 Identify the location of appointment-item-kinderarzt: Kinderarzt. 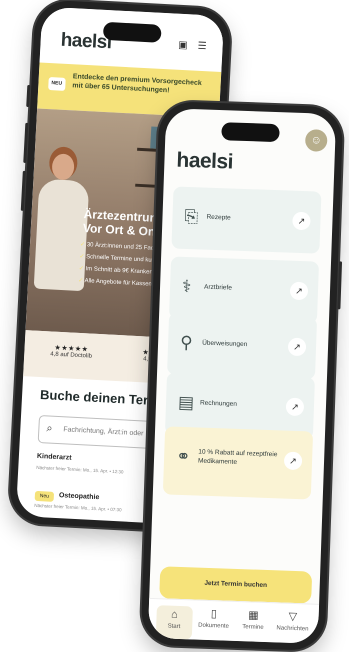
(54, 457).